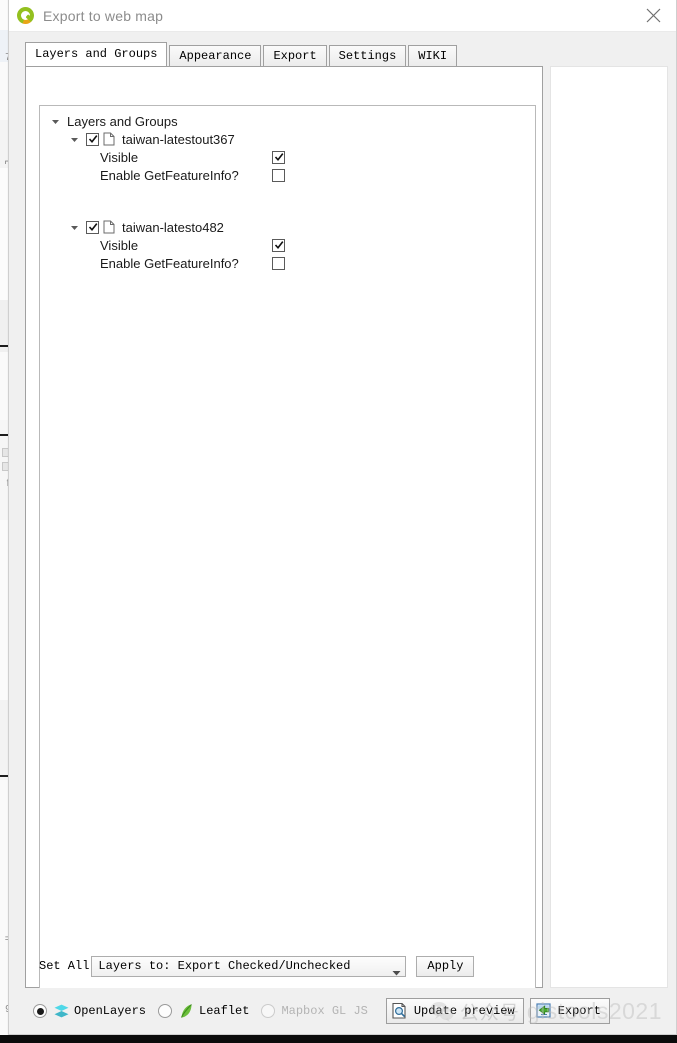 This screenshot has height=1043, width=677. Describe the element at coordinates (367, 55) in the screenshot. I see `tab-settings: Settings` at that location.